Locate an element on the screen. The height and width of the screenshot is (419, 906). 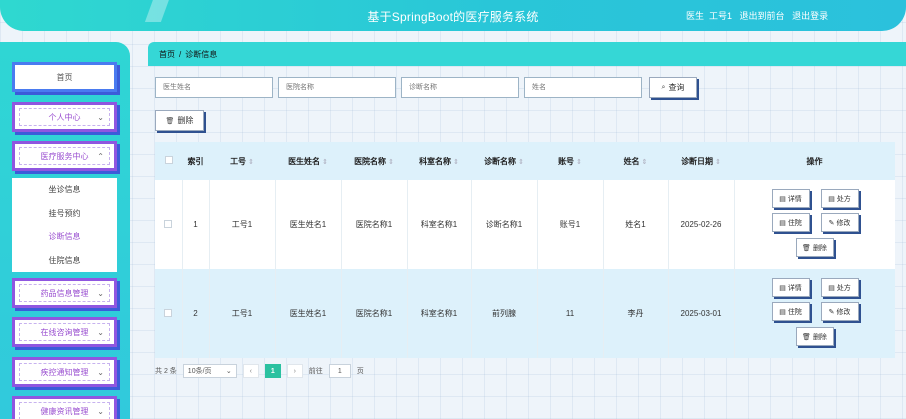
col-label: 工号 is located at coordinates (238, 161).